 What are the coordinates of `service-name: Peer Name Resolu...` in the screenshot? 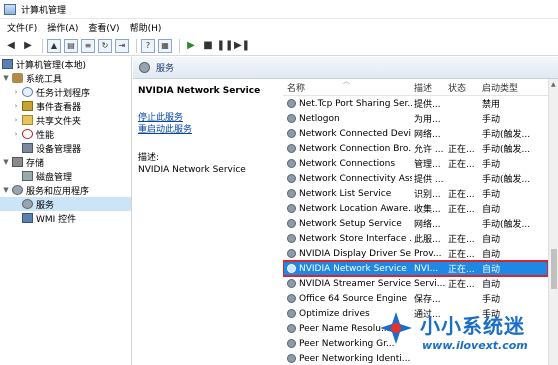 It's located at (344, 328).